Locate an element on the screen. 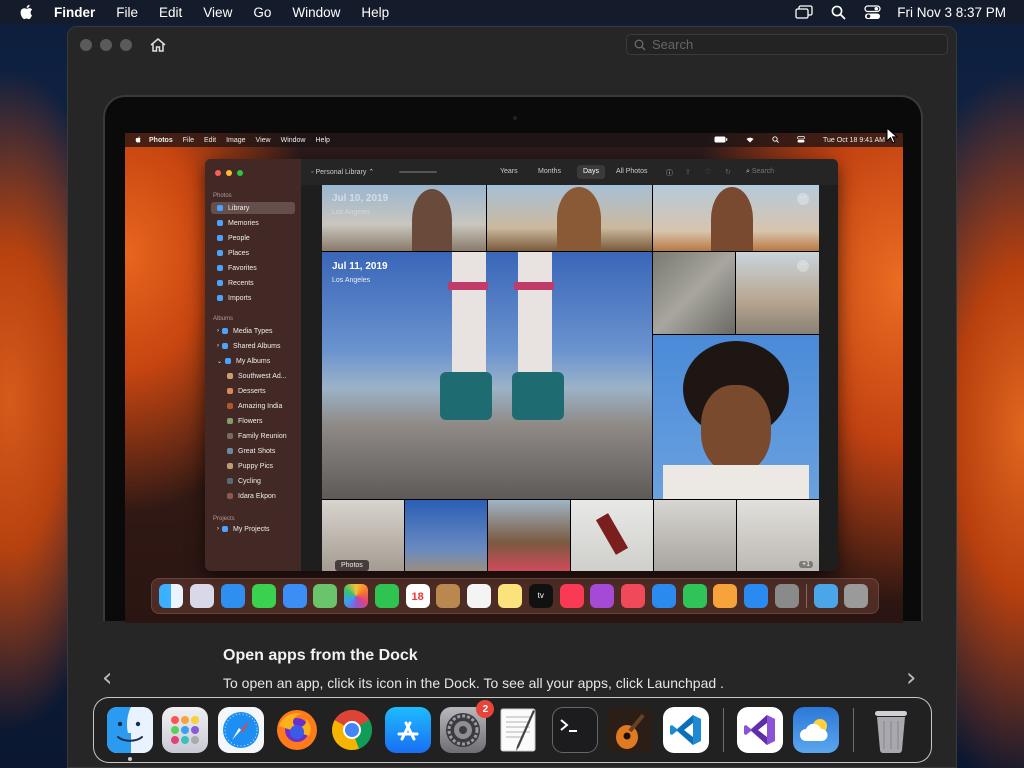 The image size is (1024, 768). screen-mirroring-icon is located at coordinates (804, 12).